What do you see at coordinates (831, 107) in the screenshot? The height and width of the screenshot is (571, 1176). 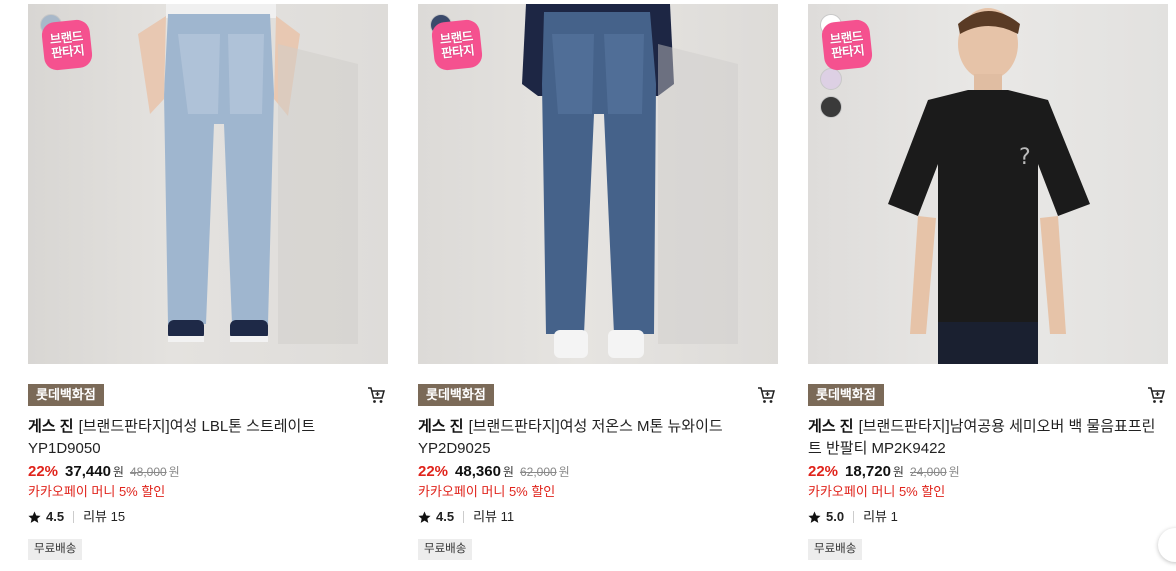 I see `color-swatch-charcoal` at bounding box center [831, 107].